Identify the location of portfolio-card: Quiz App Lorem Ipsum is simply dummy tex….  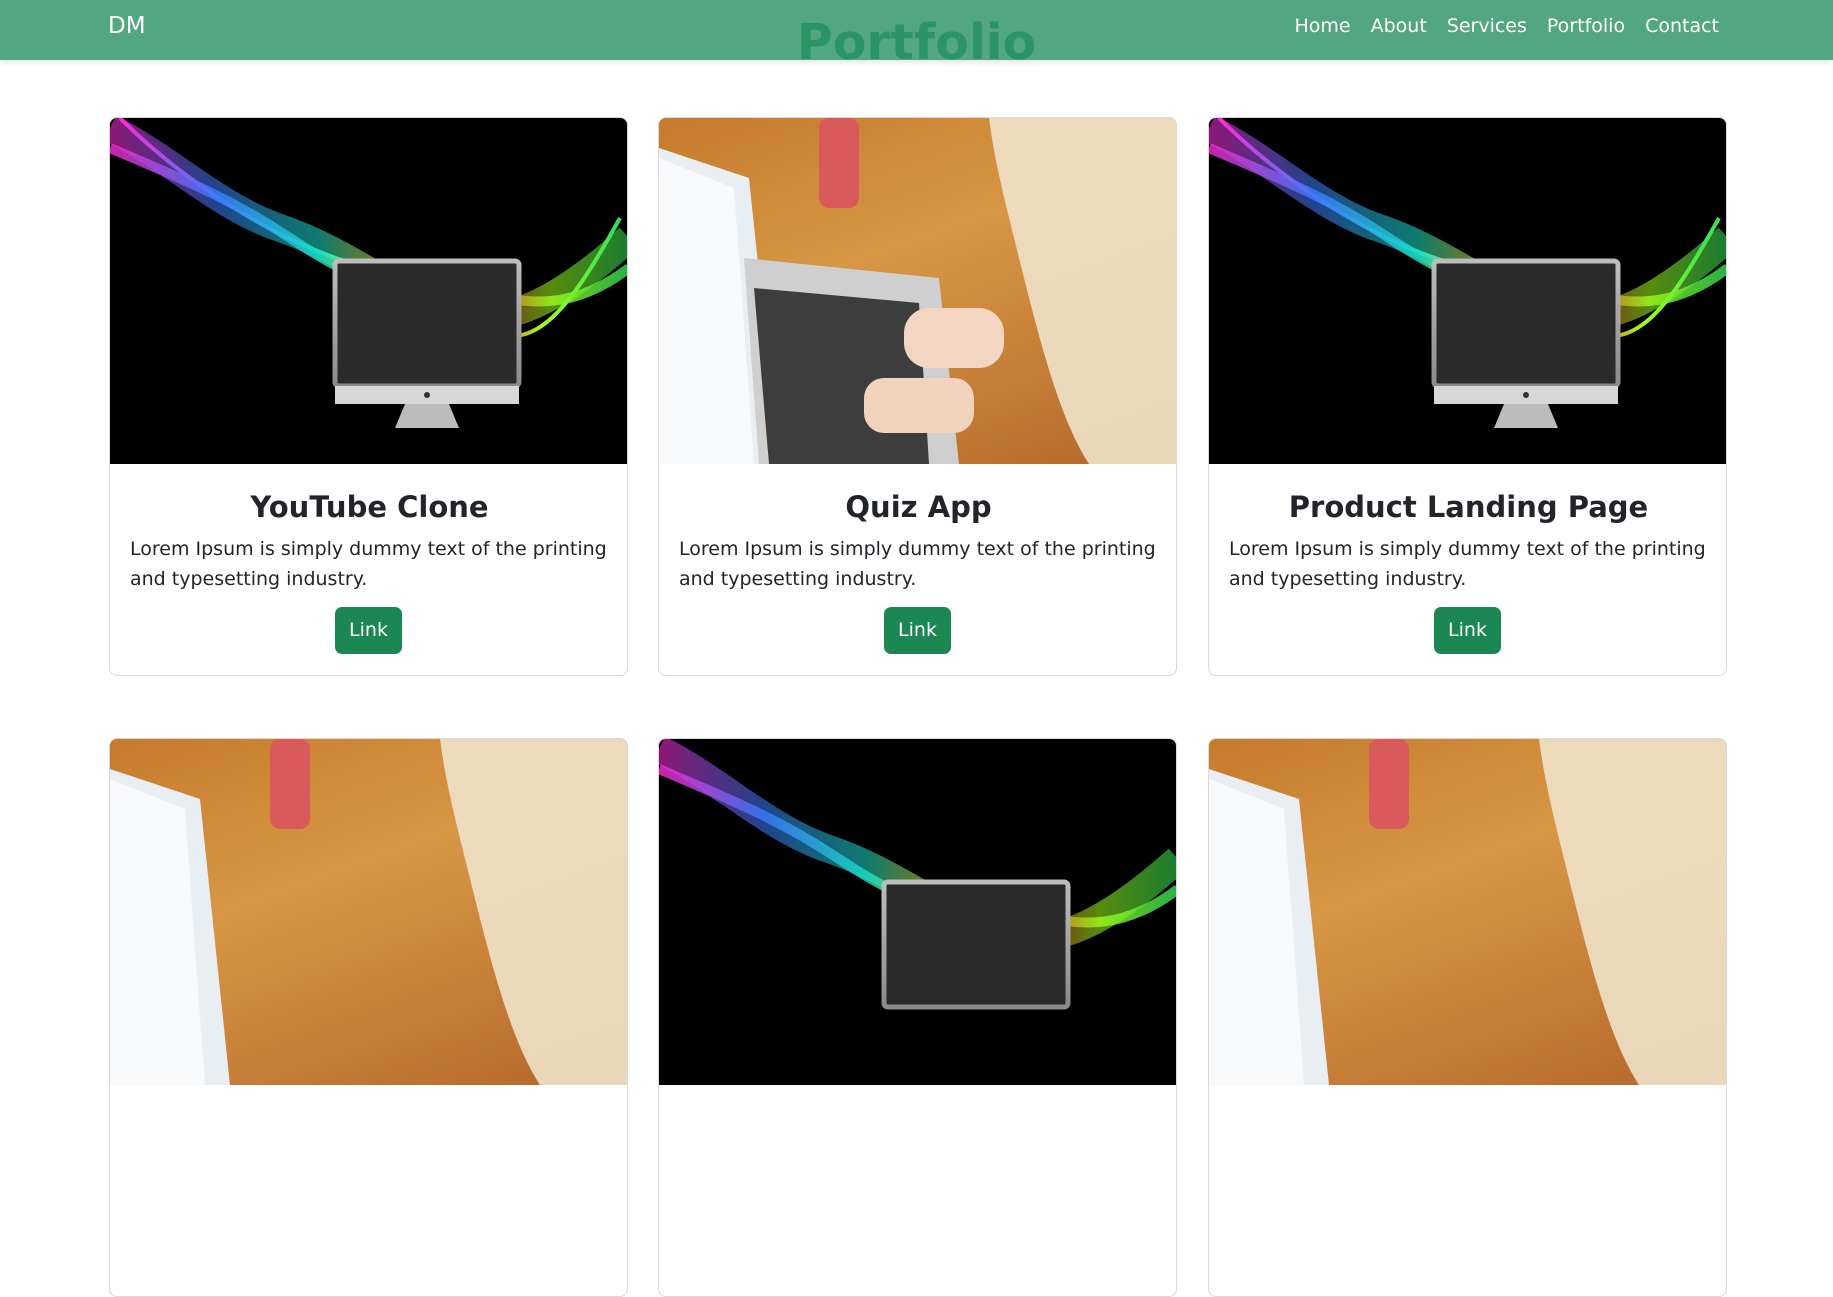
(917, 396).